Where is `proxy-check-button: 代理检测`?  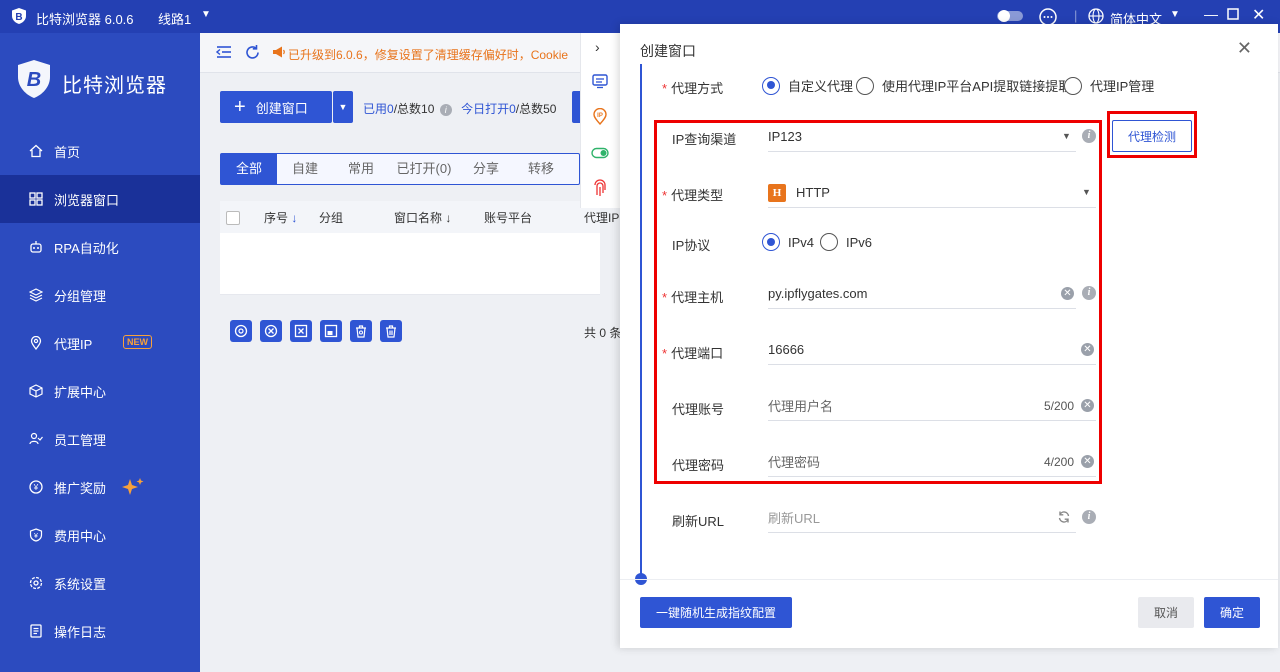
proxy-check-button: 代理检测 is located at coordinates (1152, 136).